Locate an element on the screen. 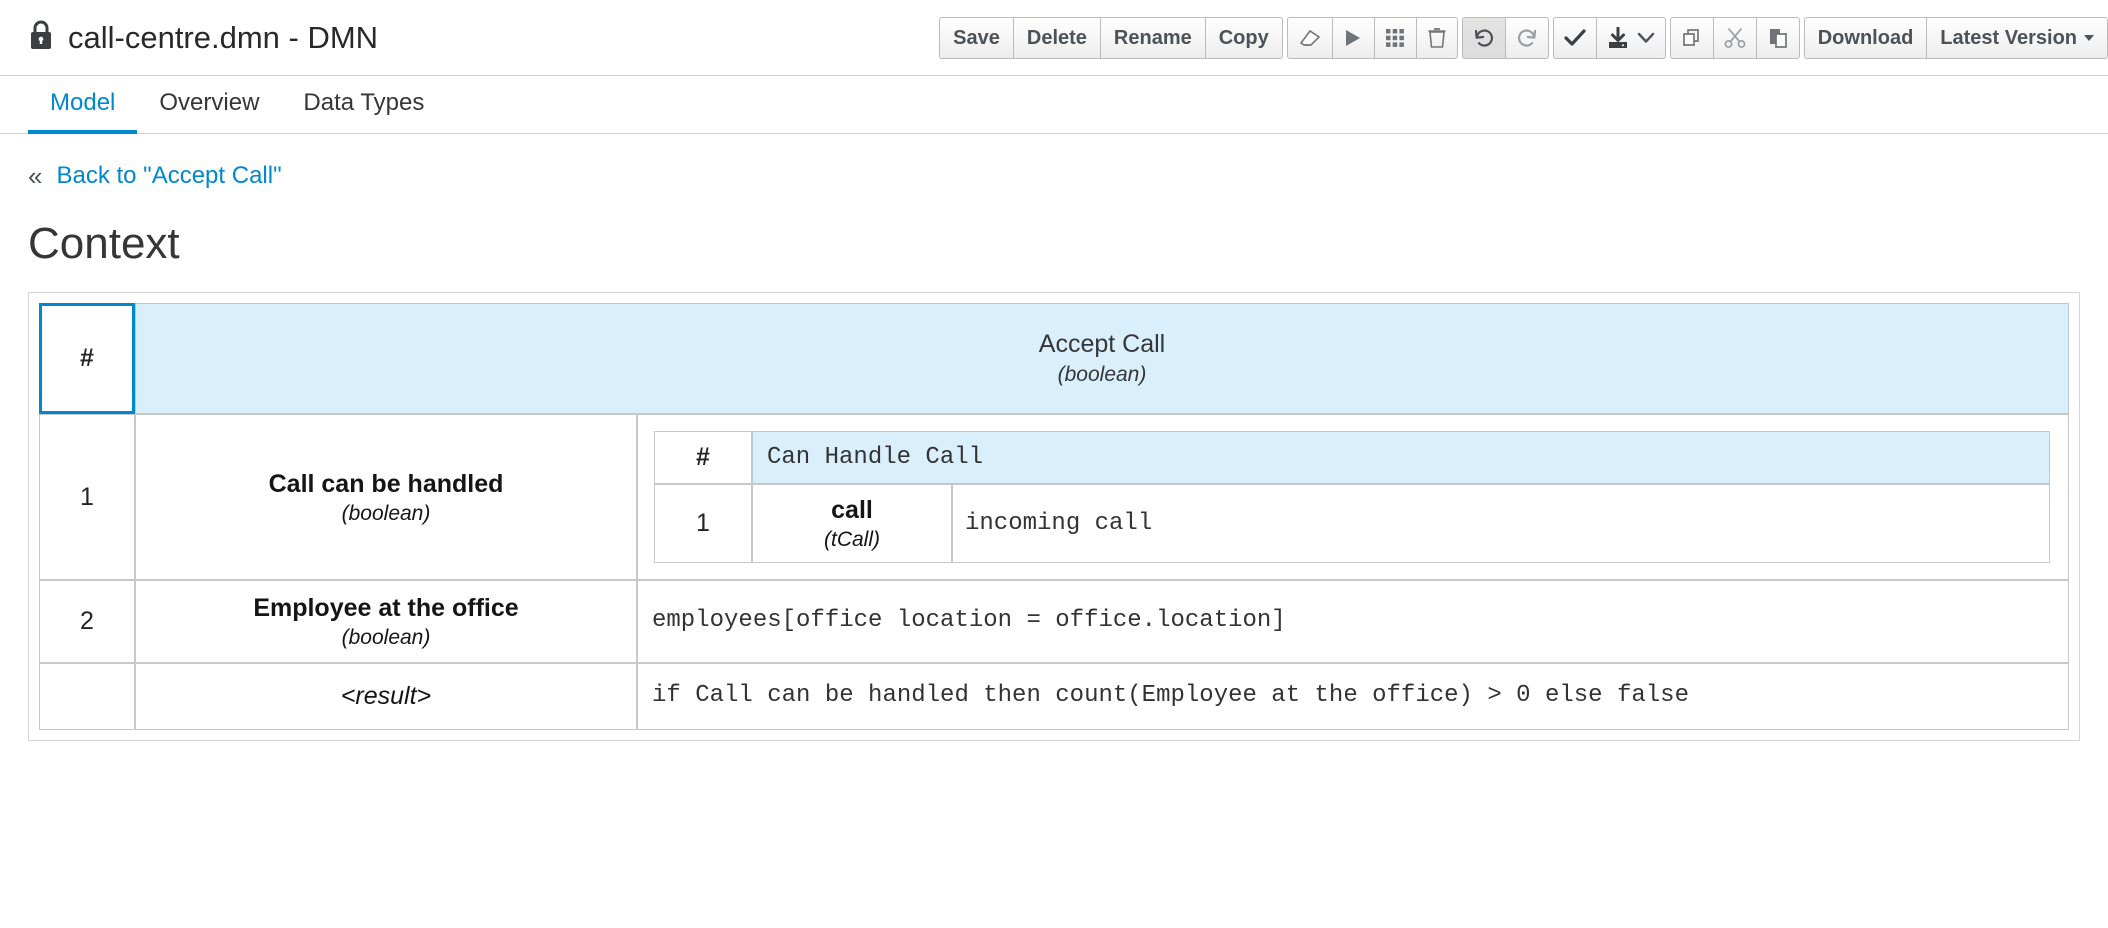 This screenshot has height=928, width=2108. run-button is located at coordinates (1352, 38).